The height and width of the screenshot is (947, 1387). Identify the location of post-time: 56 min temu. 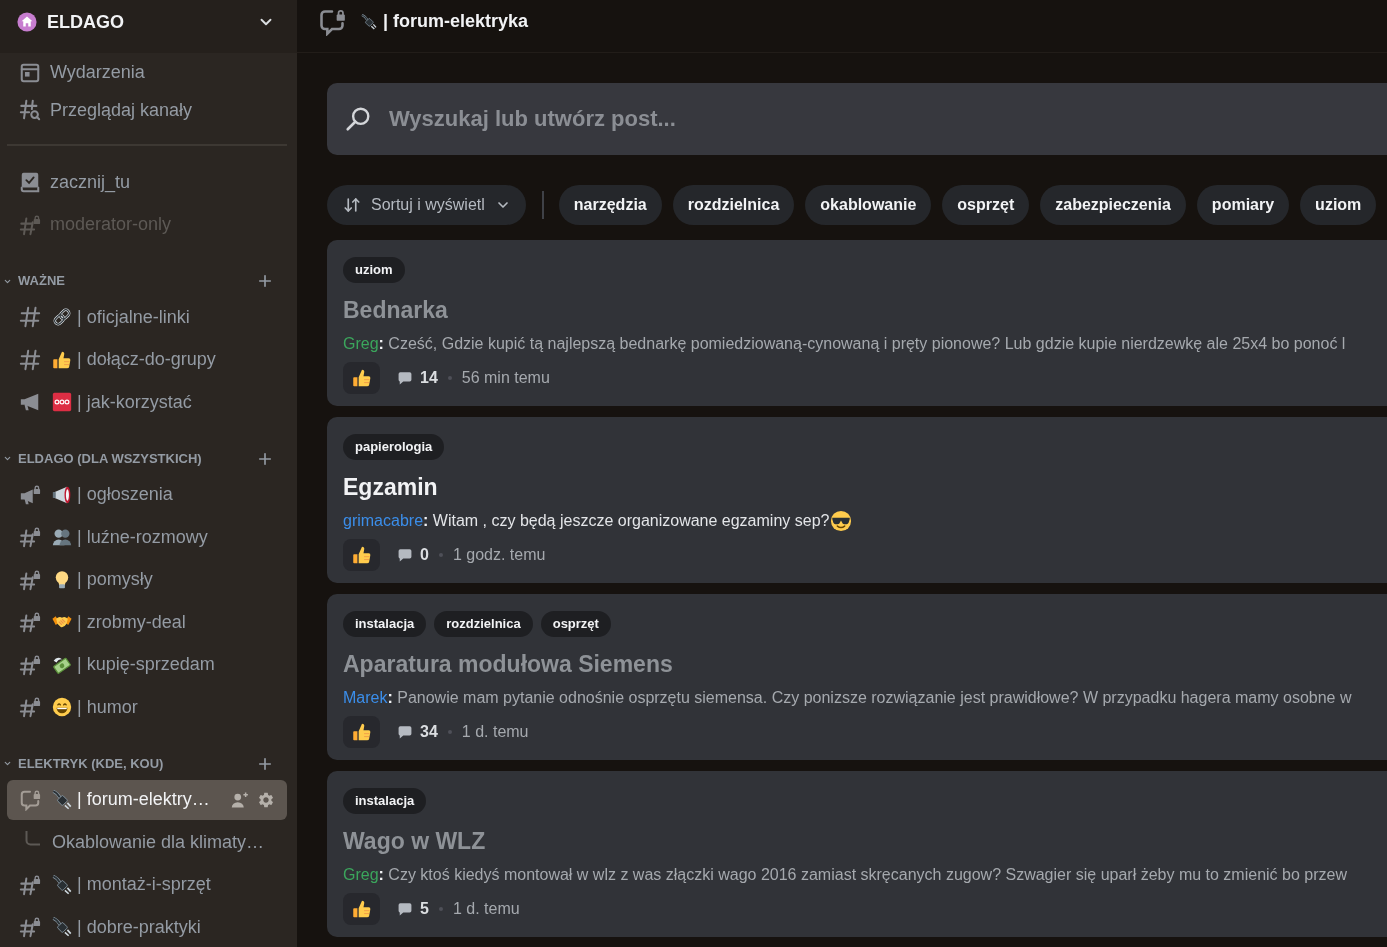
(505, 378).